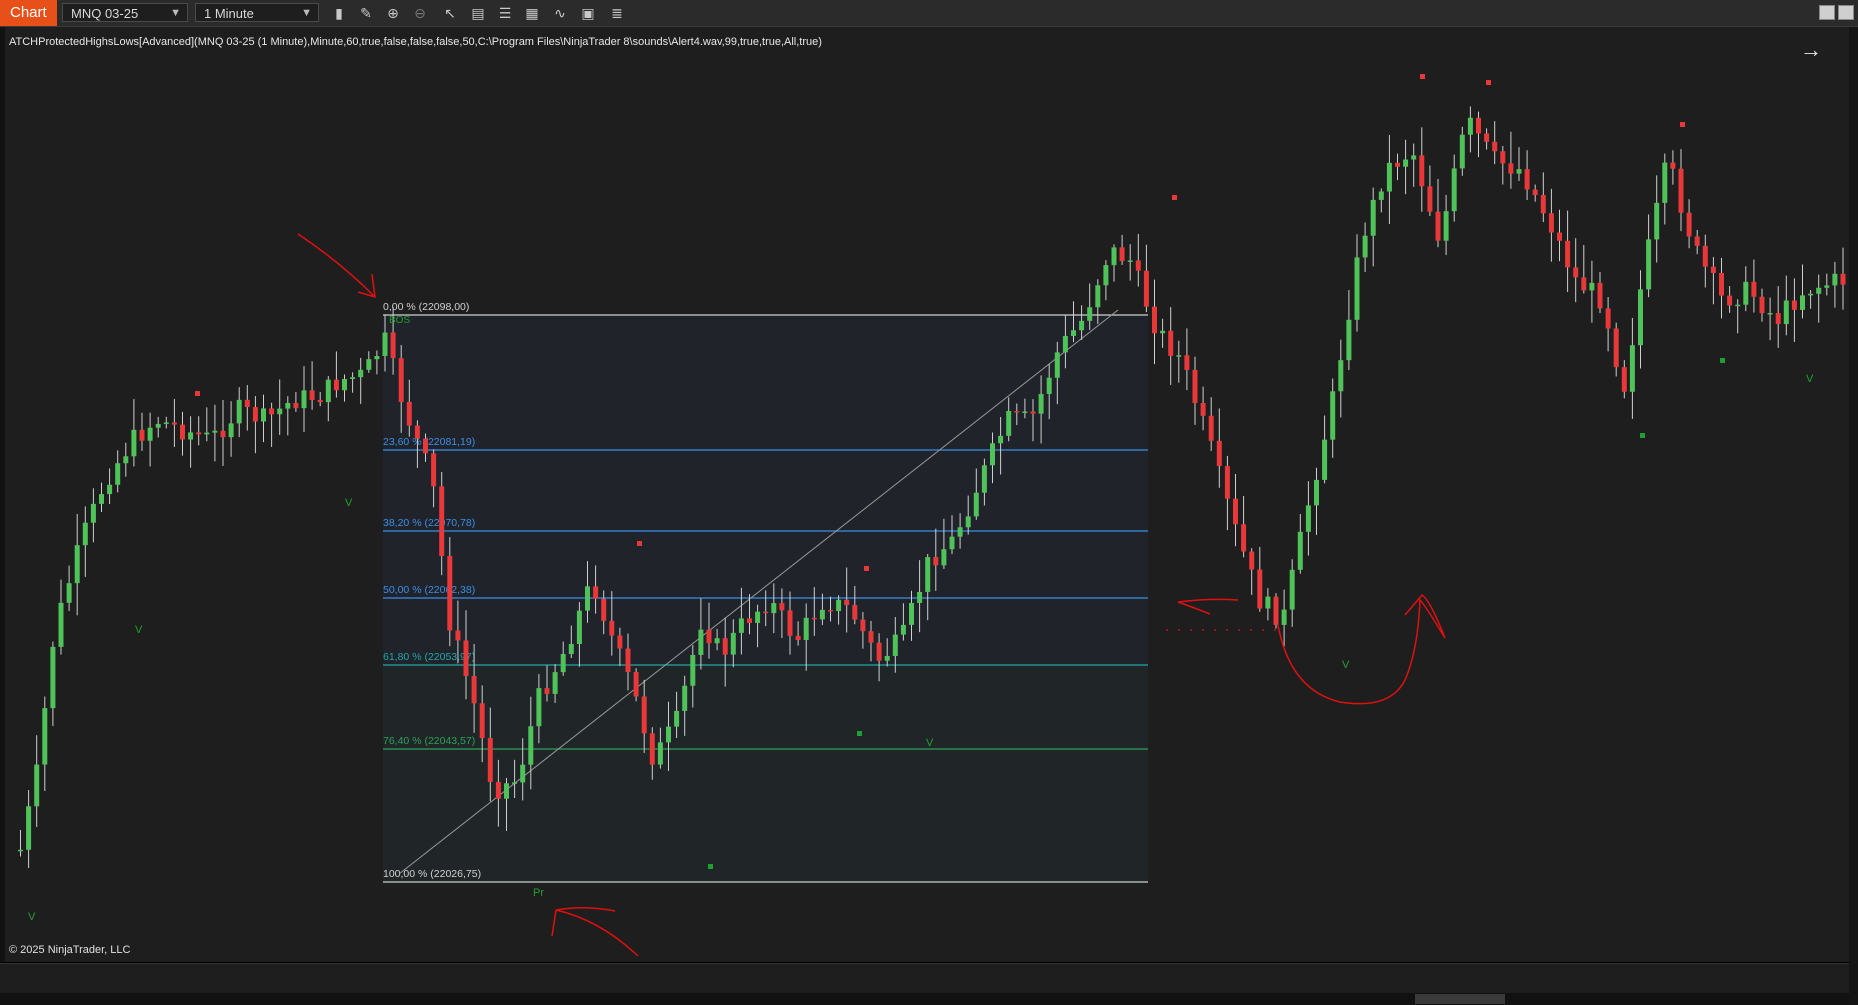 The width and height of the screenshot is (1858, 1005). Describe the element at coordinates (432, 874) in the screenshot. I see `fib-level-label: 100,00 % (22026,75)` at that location.